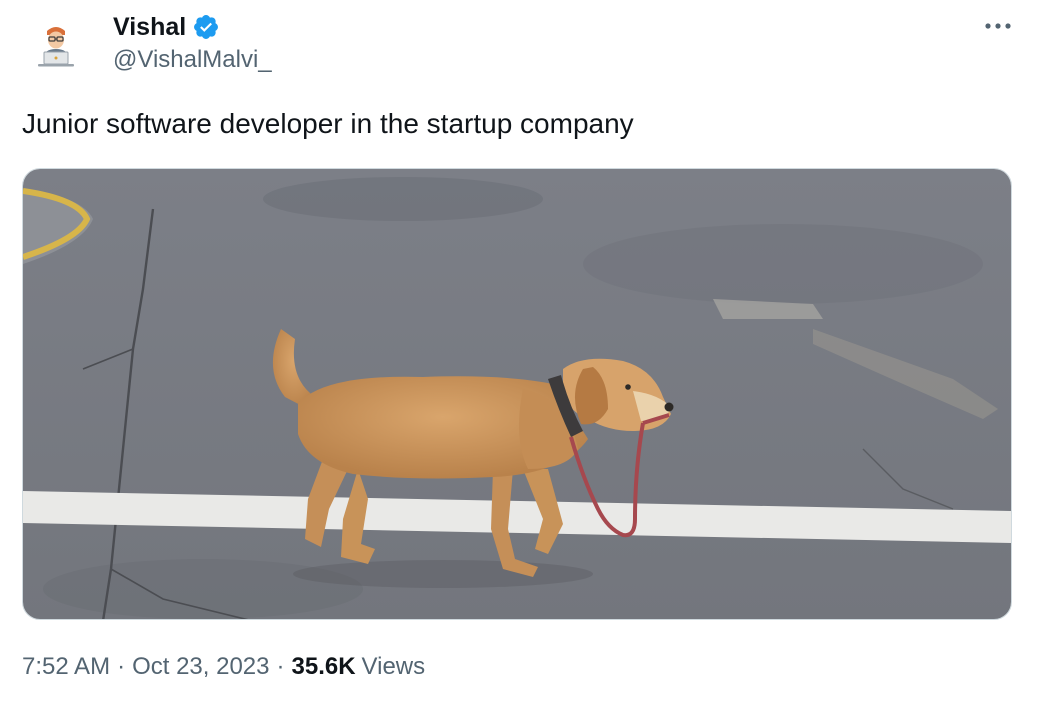  What do you see at coordinates (393, 666) in the screenshot?
I see `views-label: Views` at bounding box center [393, 666].